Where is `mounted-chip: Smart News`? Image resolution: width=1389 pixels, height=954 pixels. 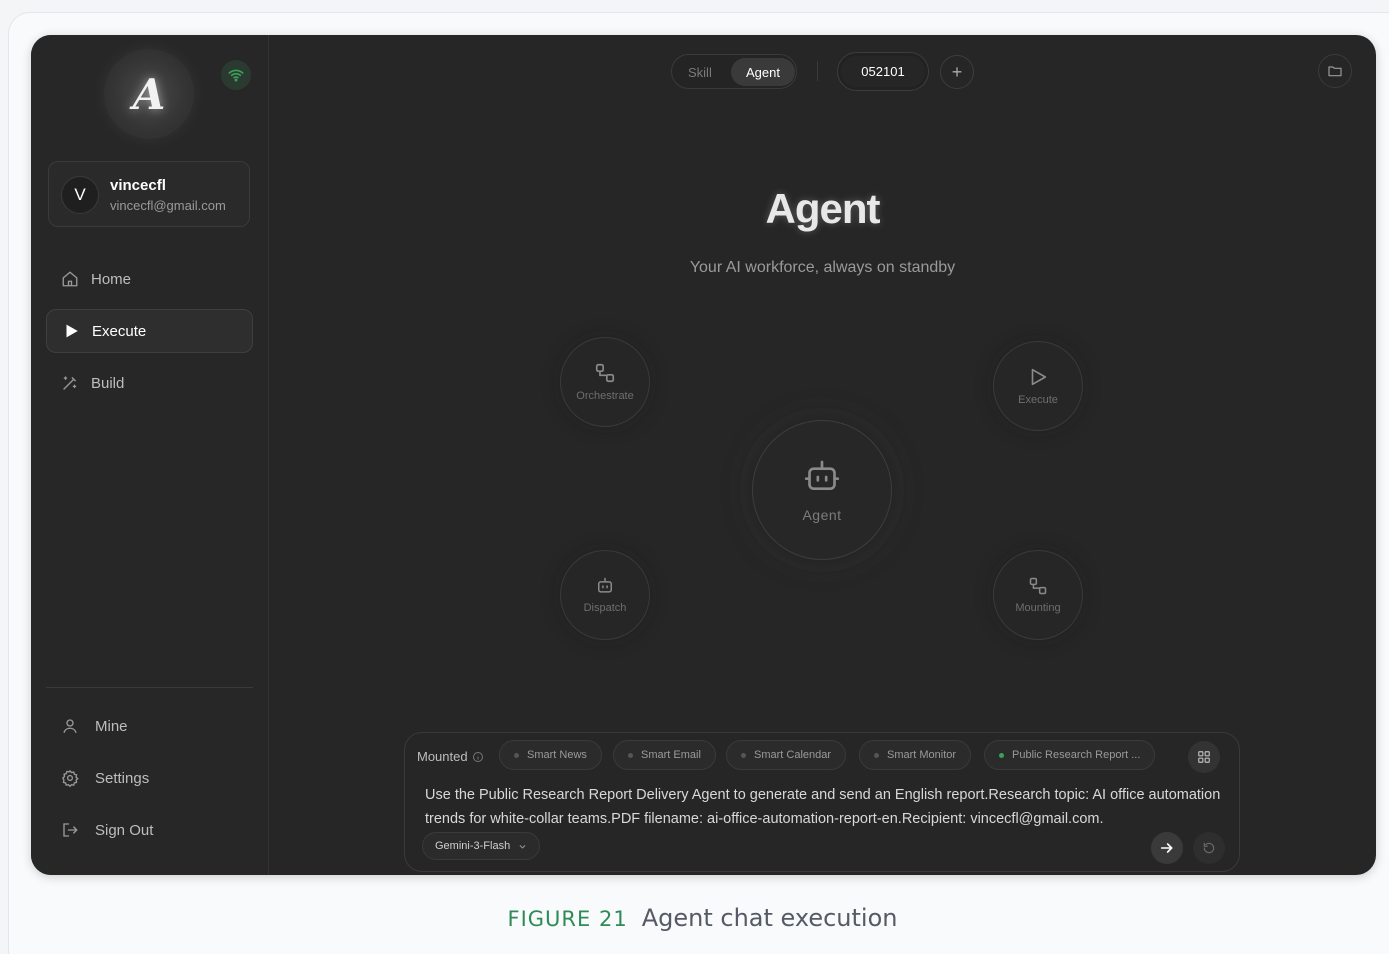
mounted-chip: Smart News is located at coordinates (550, 755).